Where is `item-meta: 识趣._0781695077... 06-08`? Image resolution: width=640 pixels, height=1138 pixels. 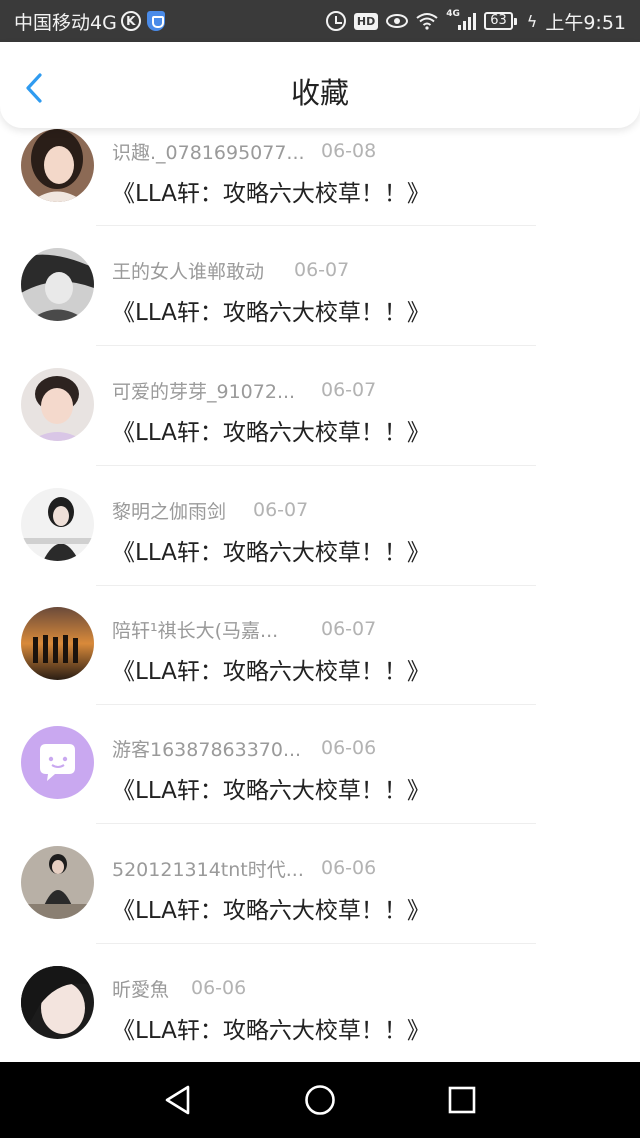 item-meta: 识趣._0781695077... 06-08 is located at coordinates (244, 151).